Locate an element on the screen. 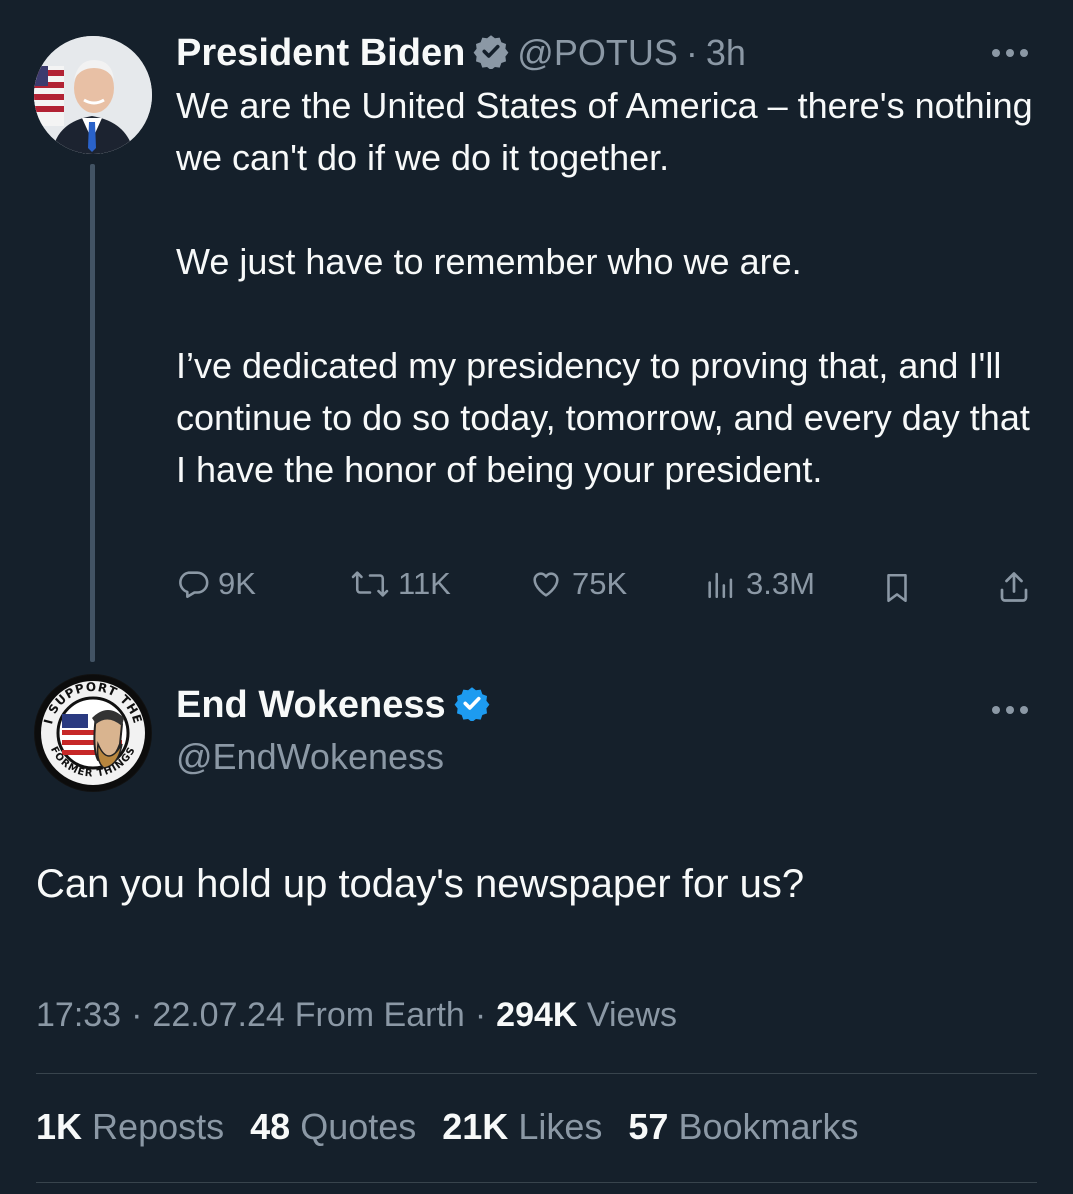 This screenshot has width=1073, height=1194. post-source: From Earth is located at coordinates (379, 1015).